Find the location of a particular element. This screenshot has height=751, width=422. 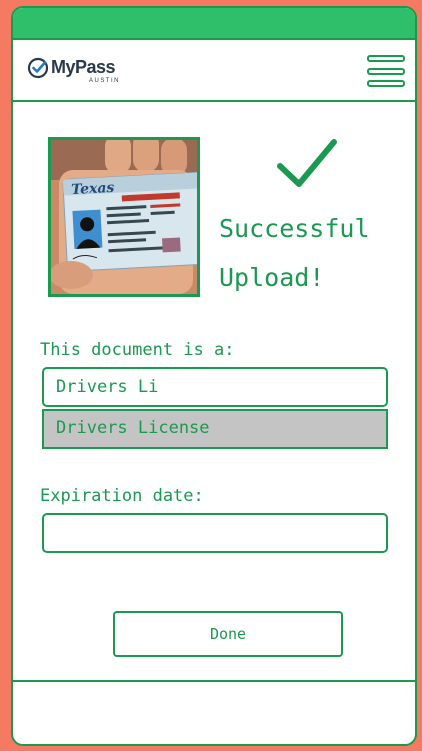

checkmark-icon is located at coordinates (307, 163).